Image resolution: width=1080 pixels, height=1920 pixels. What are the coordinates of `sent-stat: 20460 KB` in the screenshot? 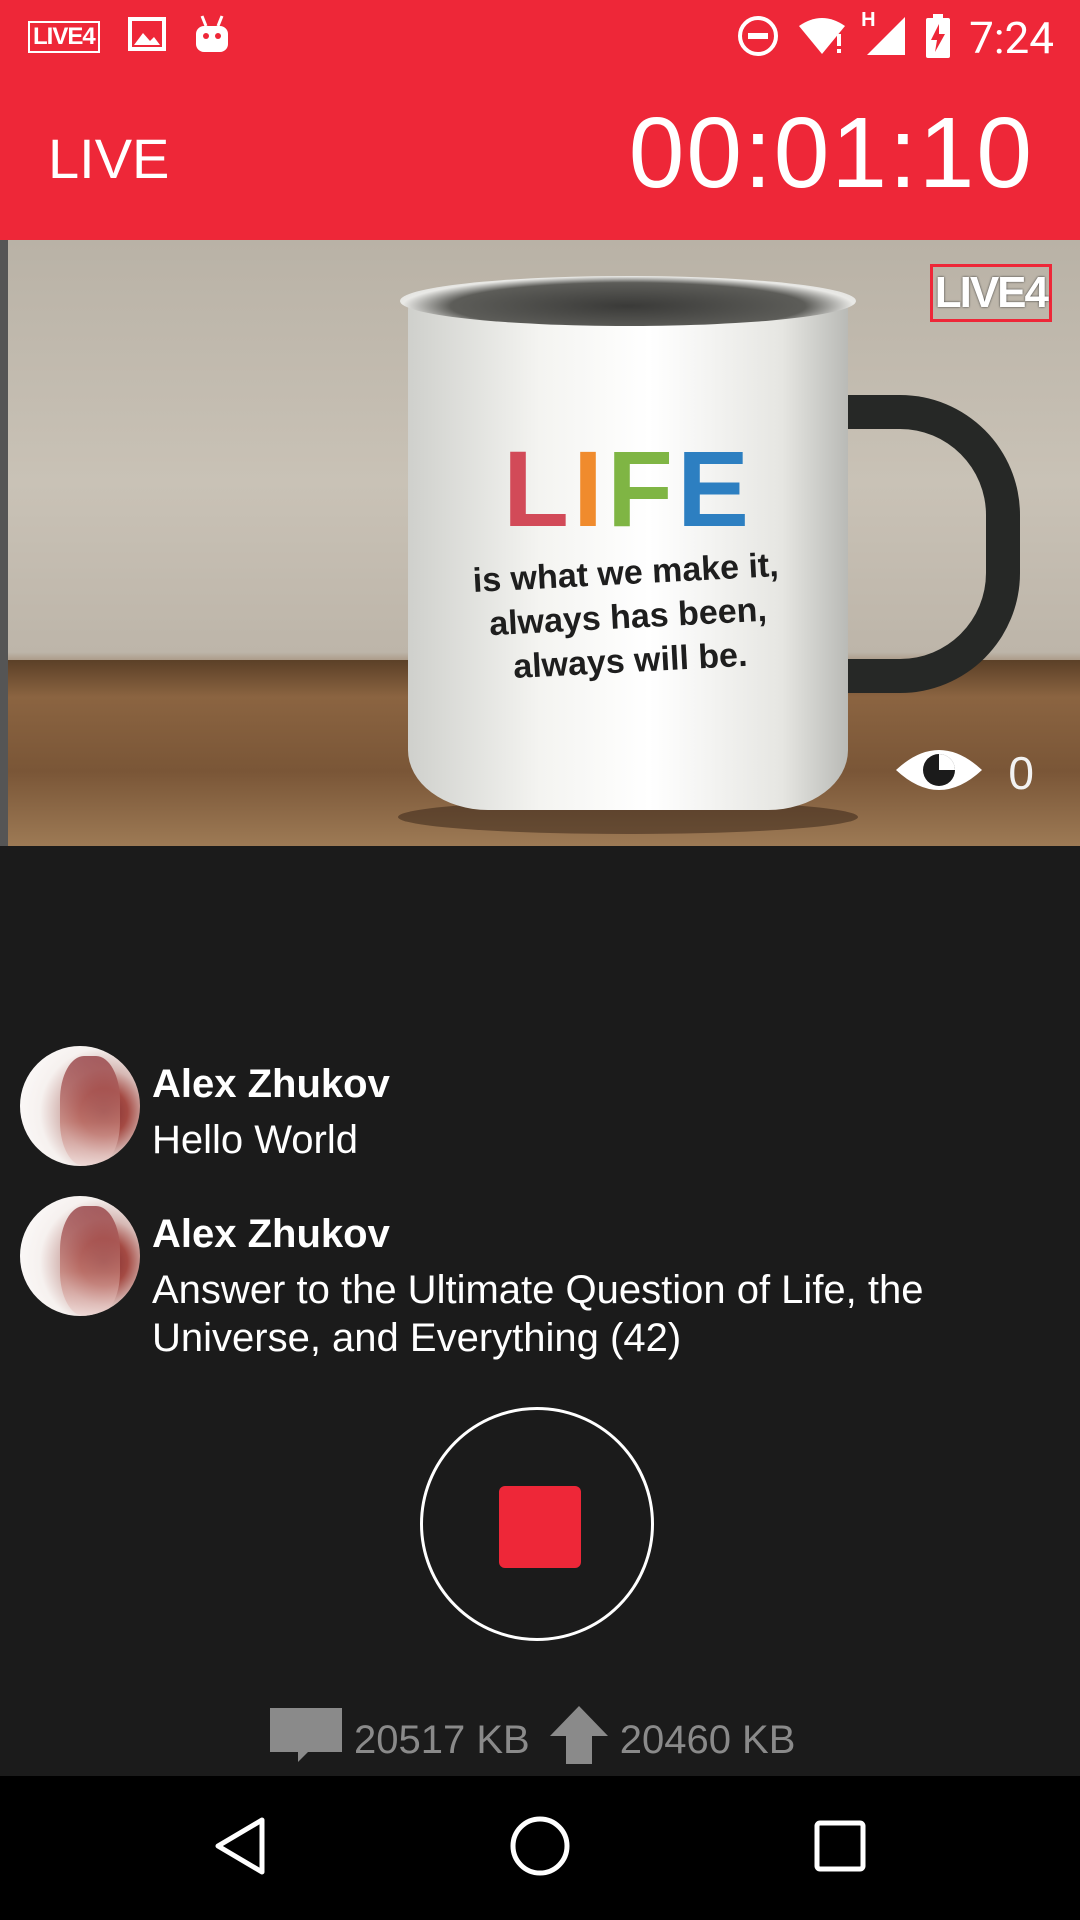 It's located at (672, 1740).